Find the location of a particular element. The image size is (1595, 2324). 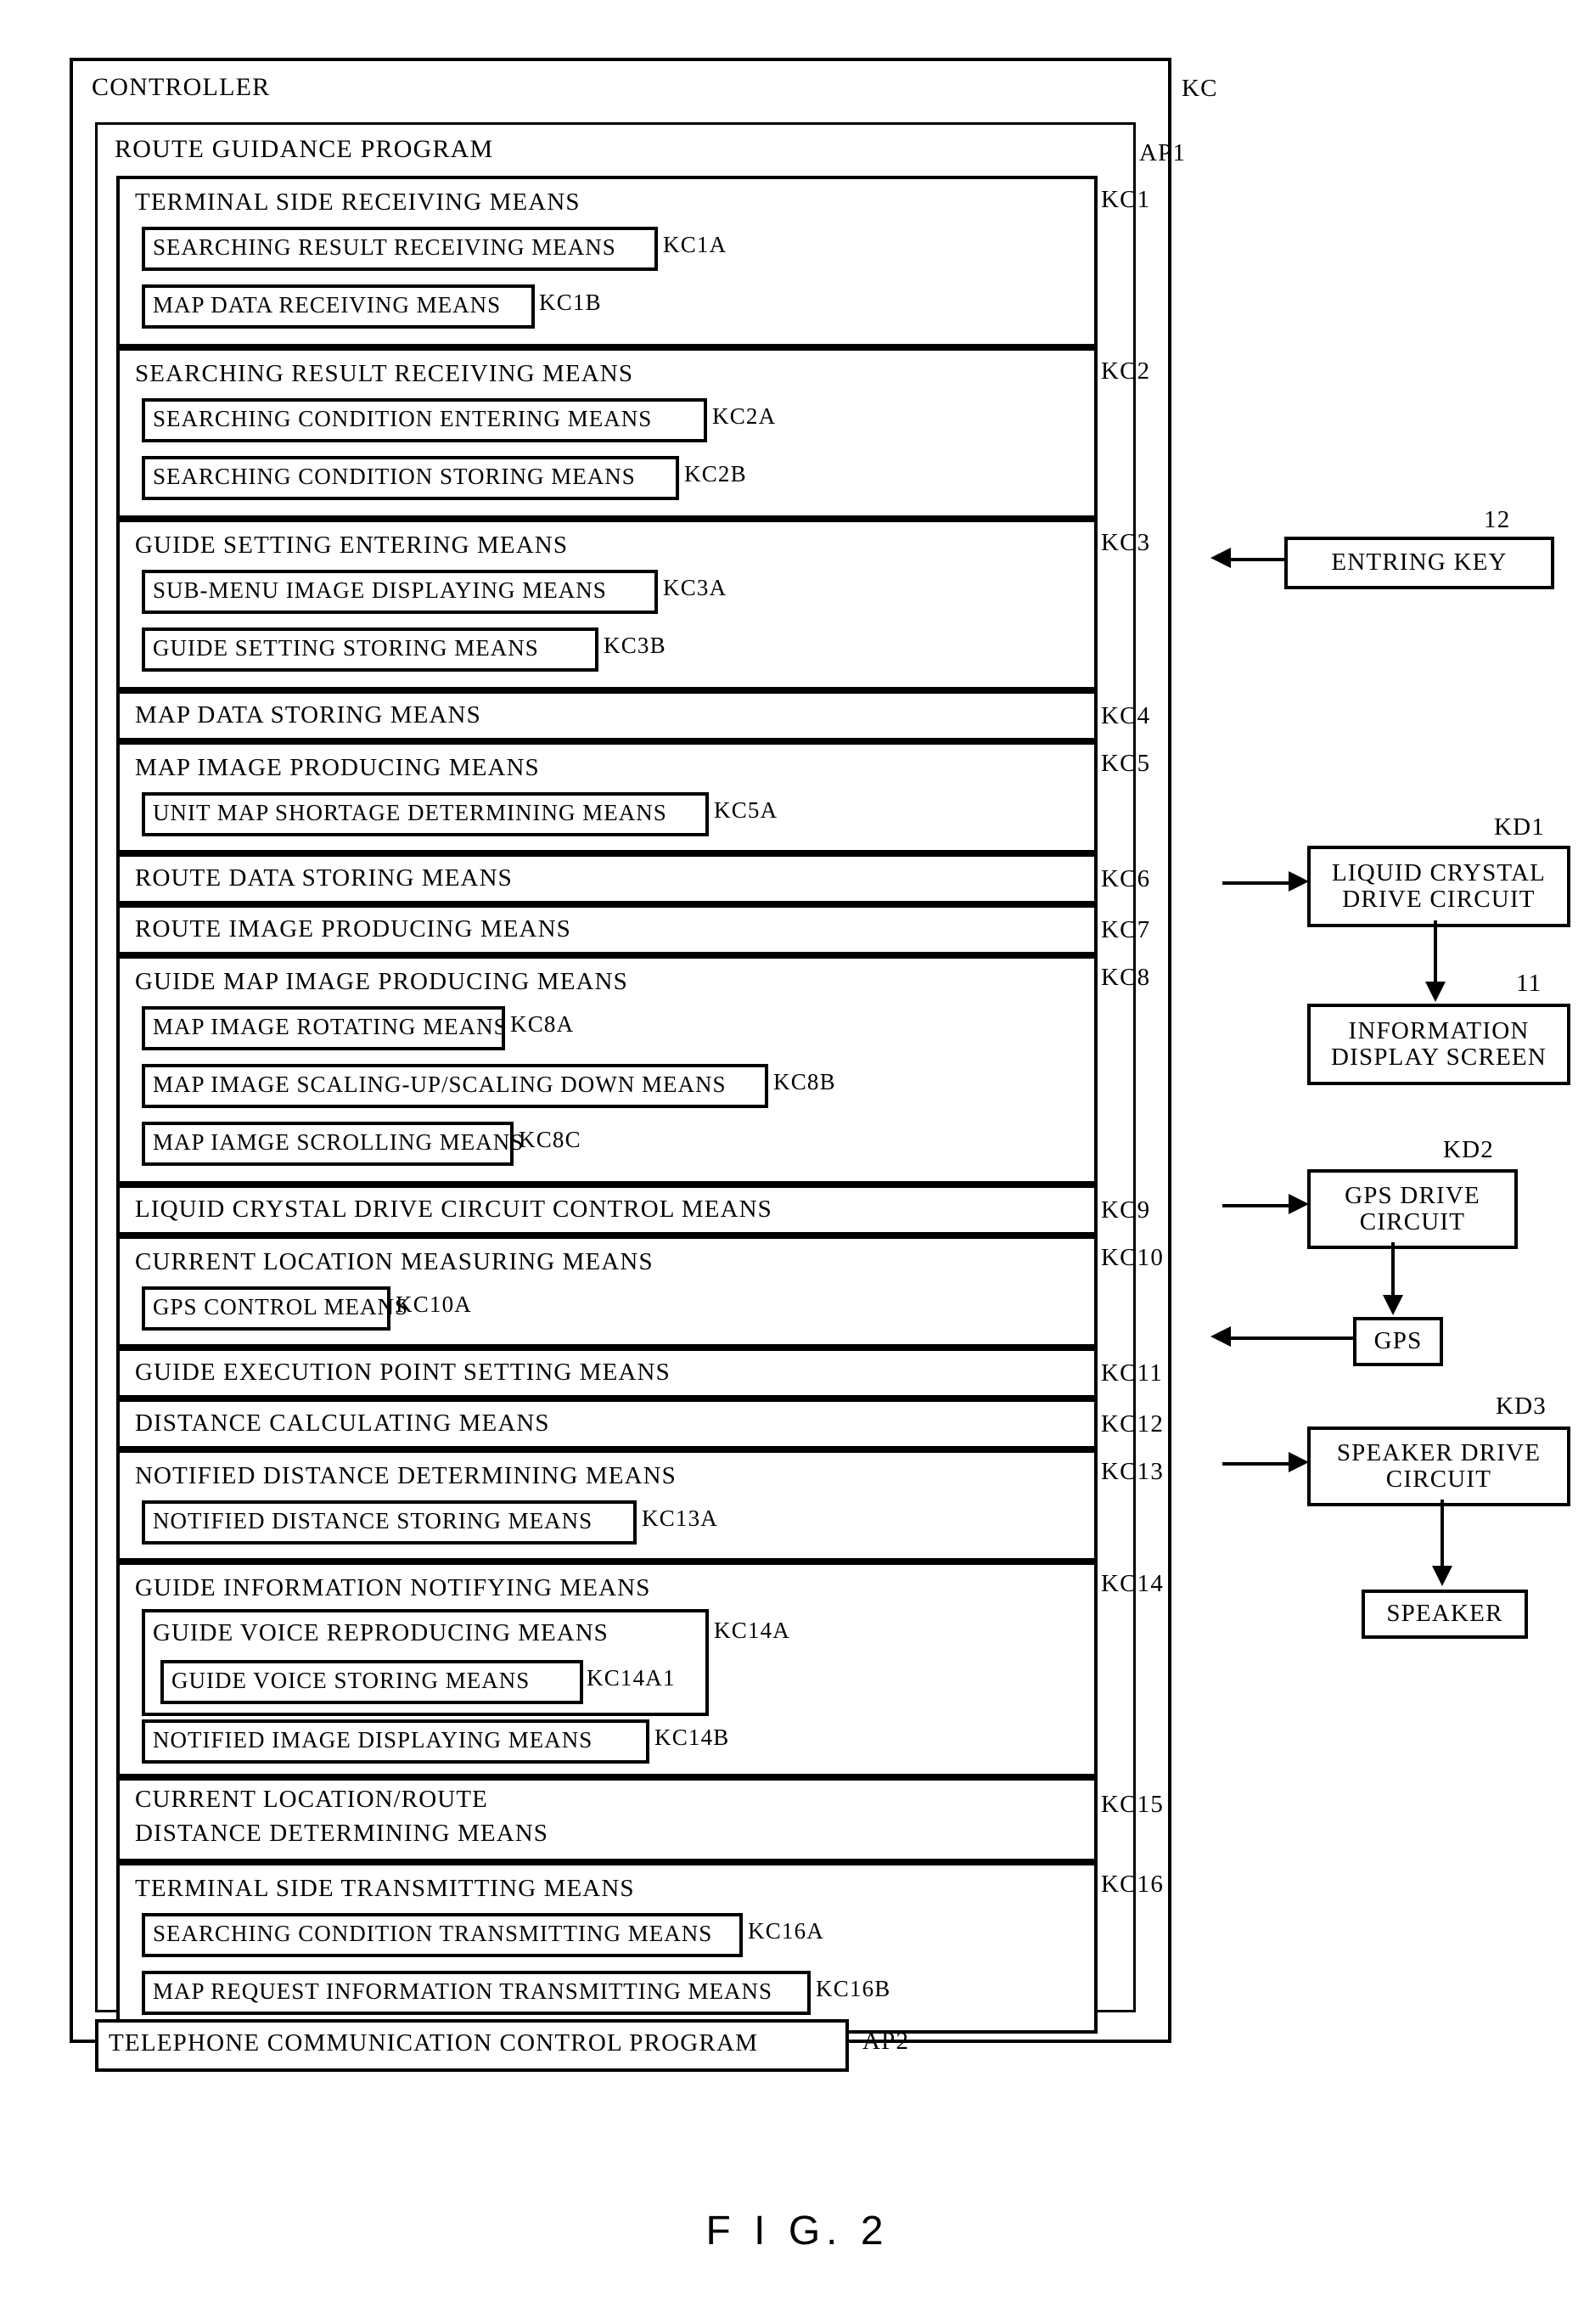

block-kc2b: SEARCHING CONDITION STORING MEANS is located at coordinates (410, 478).